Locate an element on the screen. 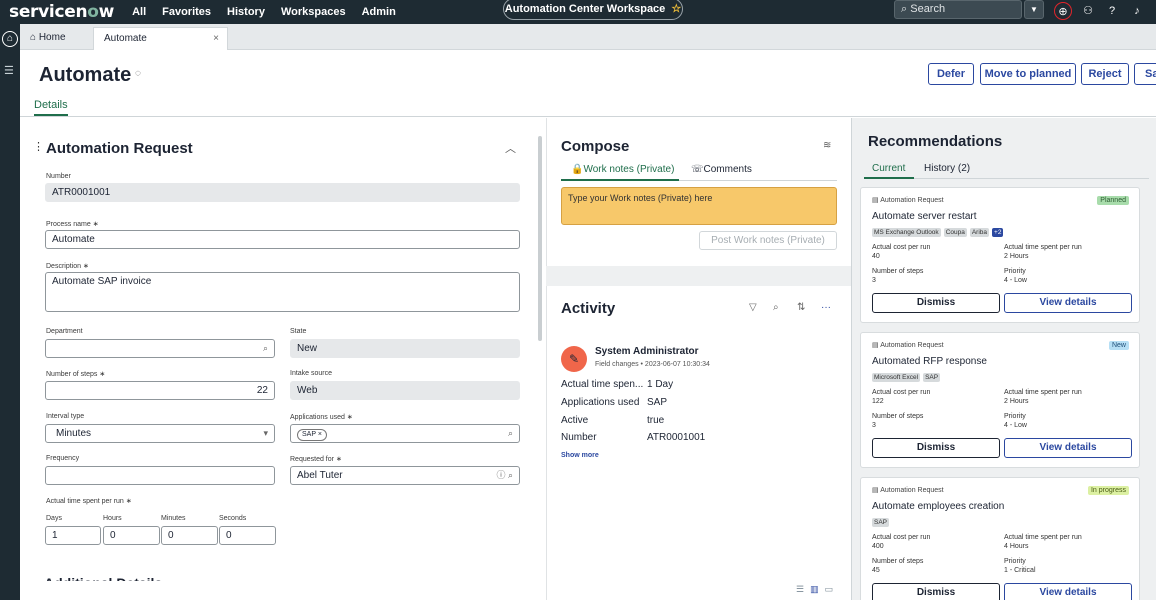 The width and height of the screenshot is (1156, 600). app-tags: MS Exchange Outlook Coupa Ariba +2 is located at coordinates (938, 232).